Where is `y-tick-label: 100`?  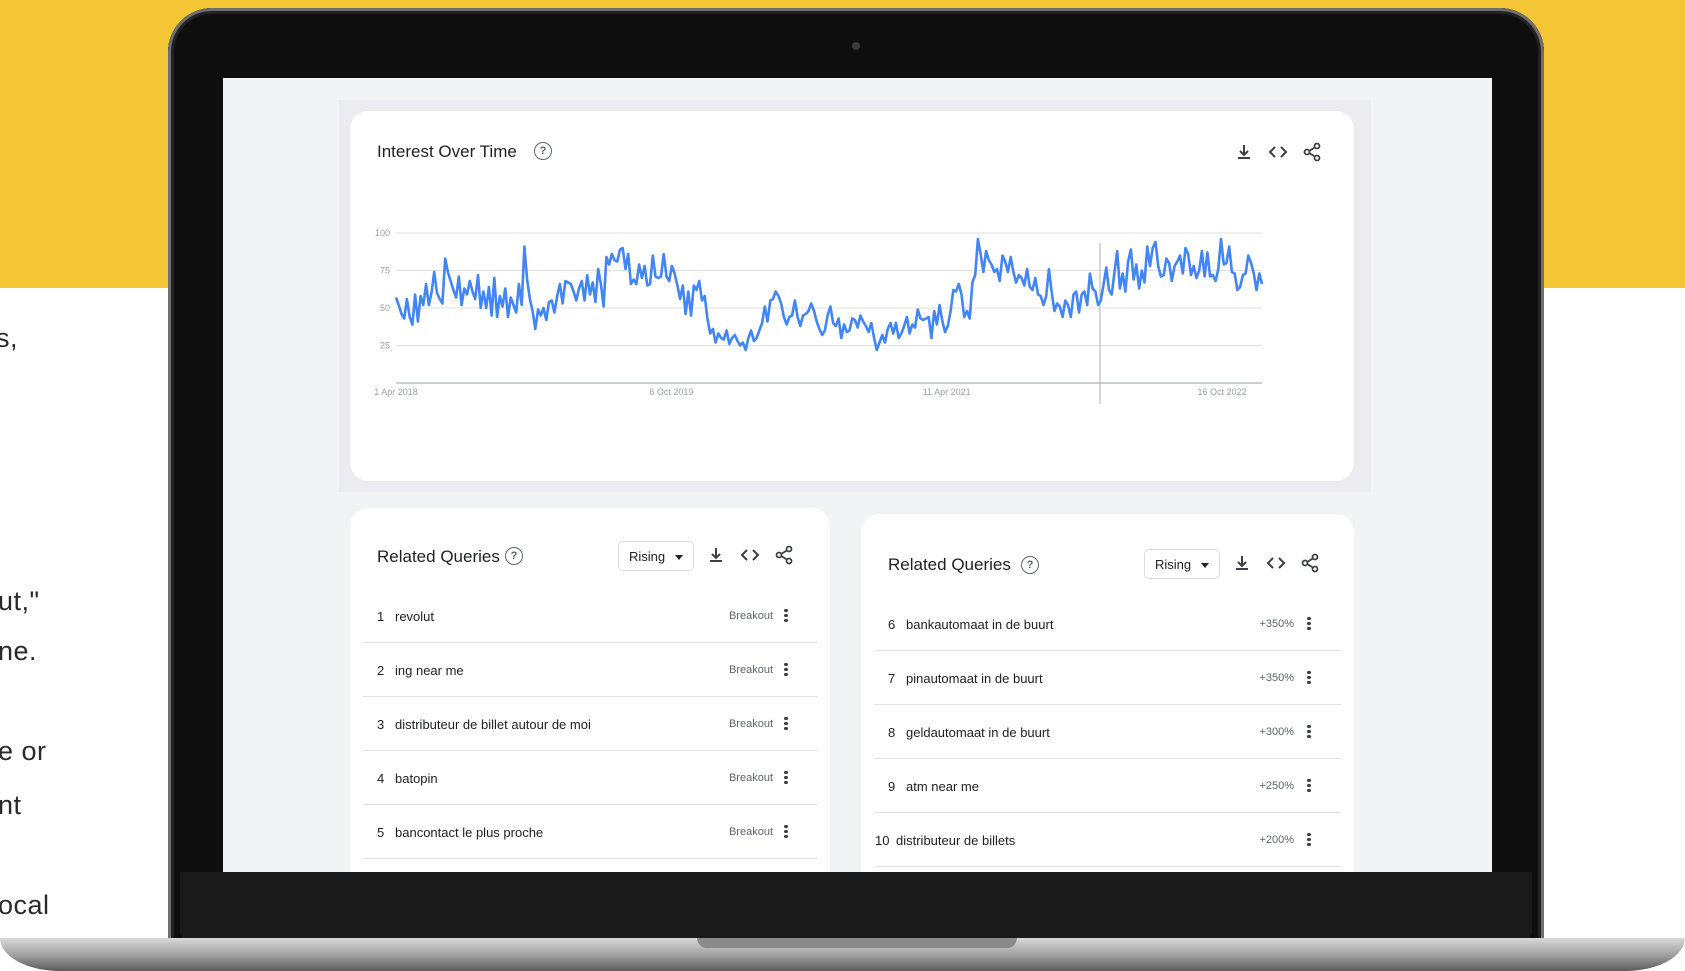 y-tick-label: 100 is located at coordinates (382, 233).